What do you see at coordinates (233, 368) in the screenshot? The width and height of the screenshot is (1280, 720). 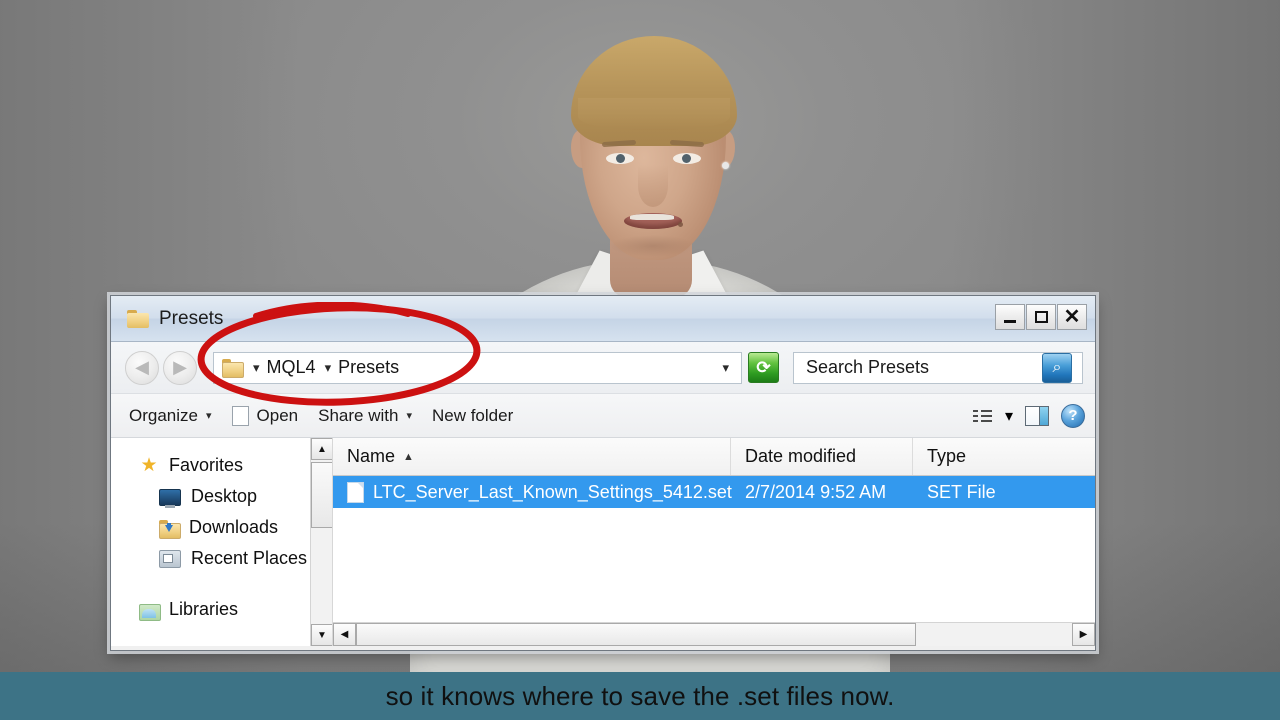 I see `address-folder-icon` at bounding box center [233, 368].